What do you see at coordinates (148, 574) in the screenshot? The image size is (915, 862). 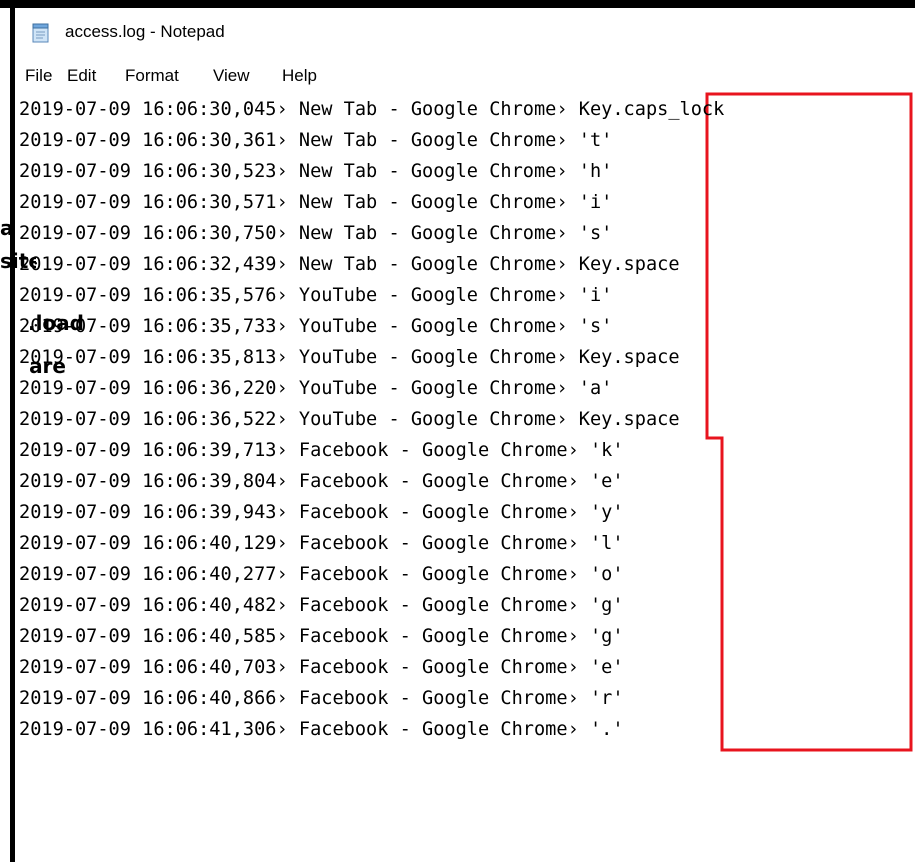 I see `log-timestamp: 2019-07-09 16:06:40,277` at bounding box center [148, 574].